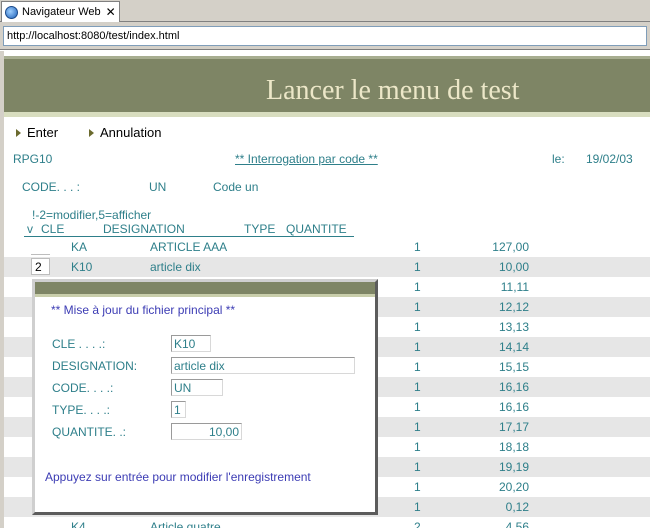  What do you see at coordinates (513, 327) in the screenshot?
I see `row-quantite: 13,13` at bounding box center [513, 327].